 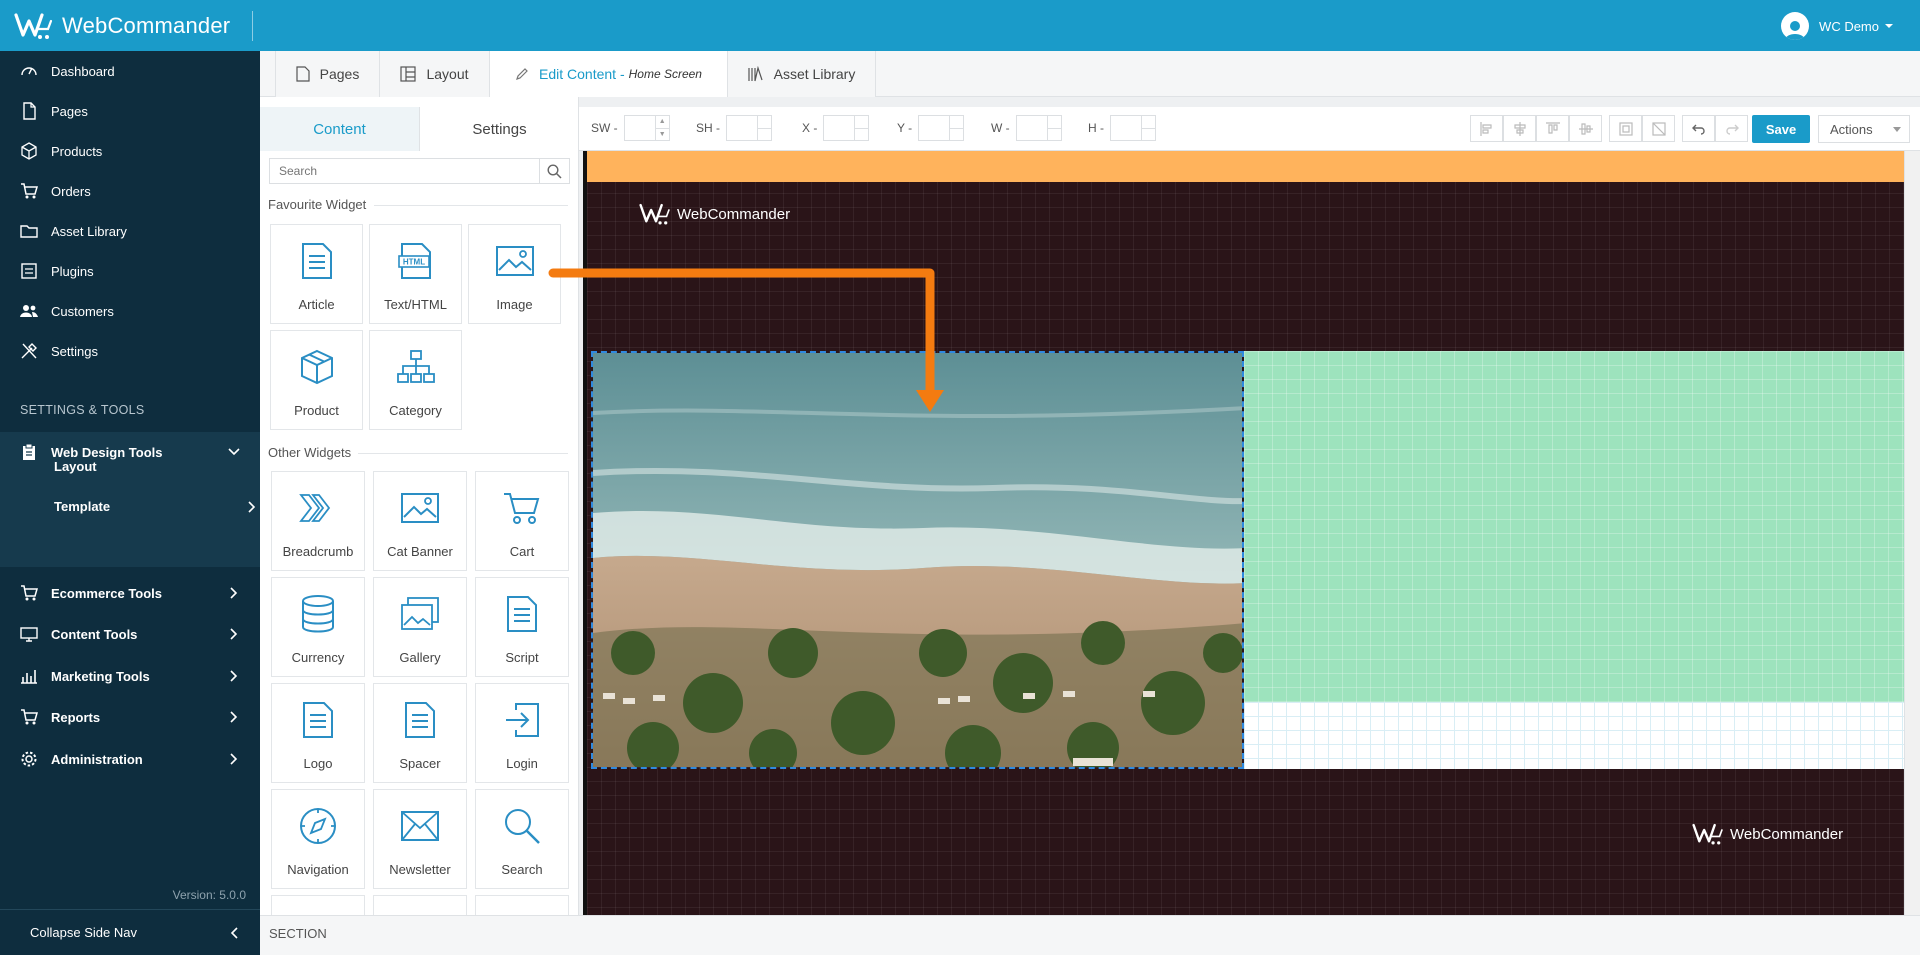 I want to click on widget-label: Script, so click(x=522, y=657).